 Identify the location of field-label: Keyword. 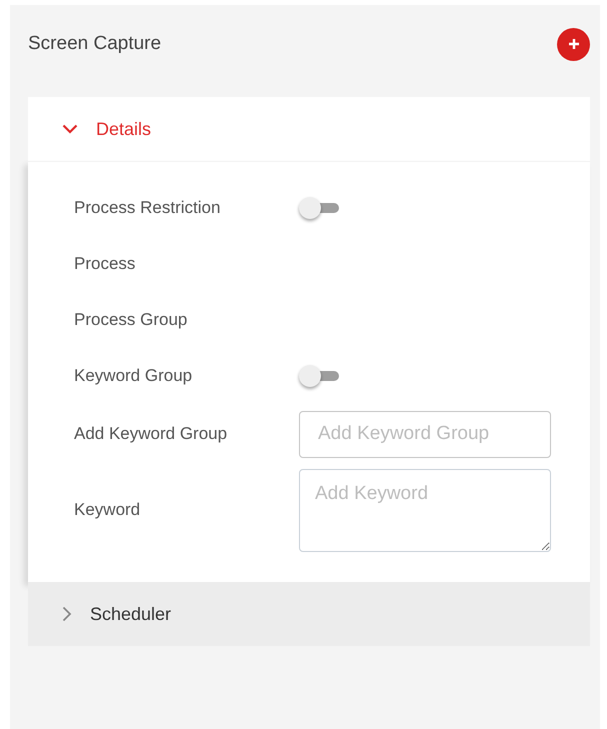
(108, 510).